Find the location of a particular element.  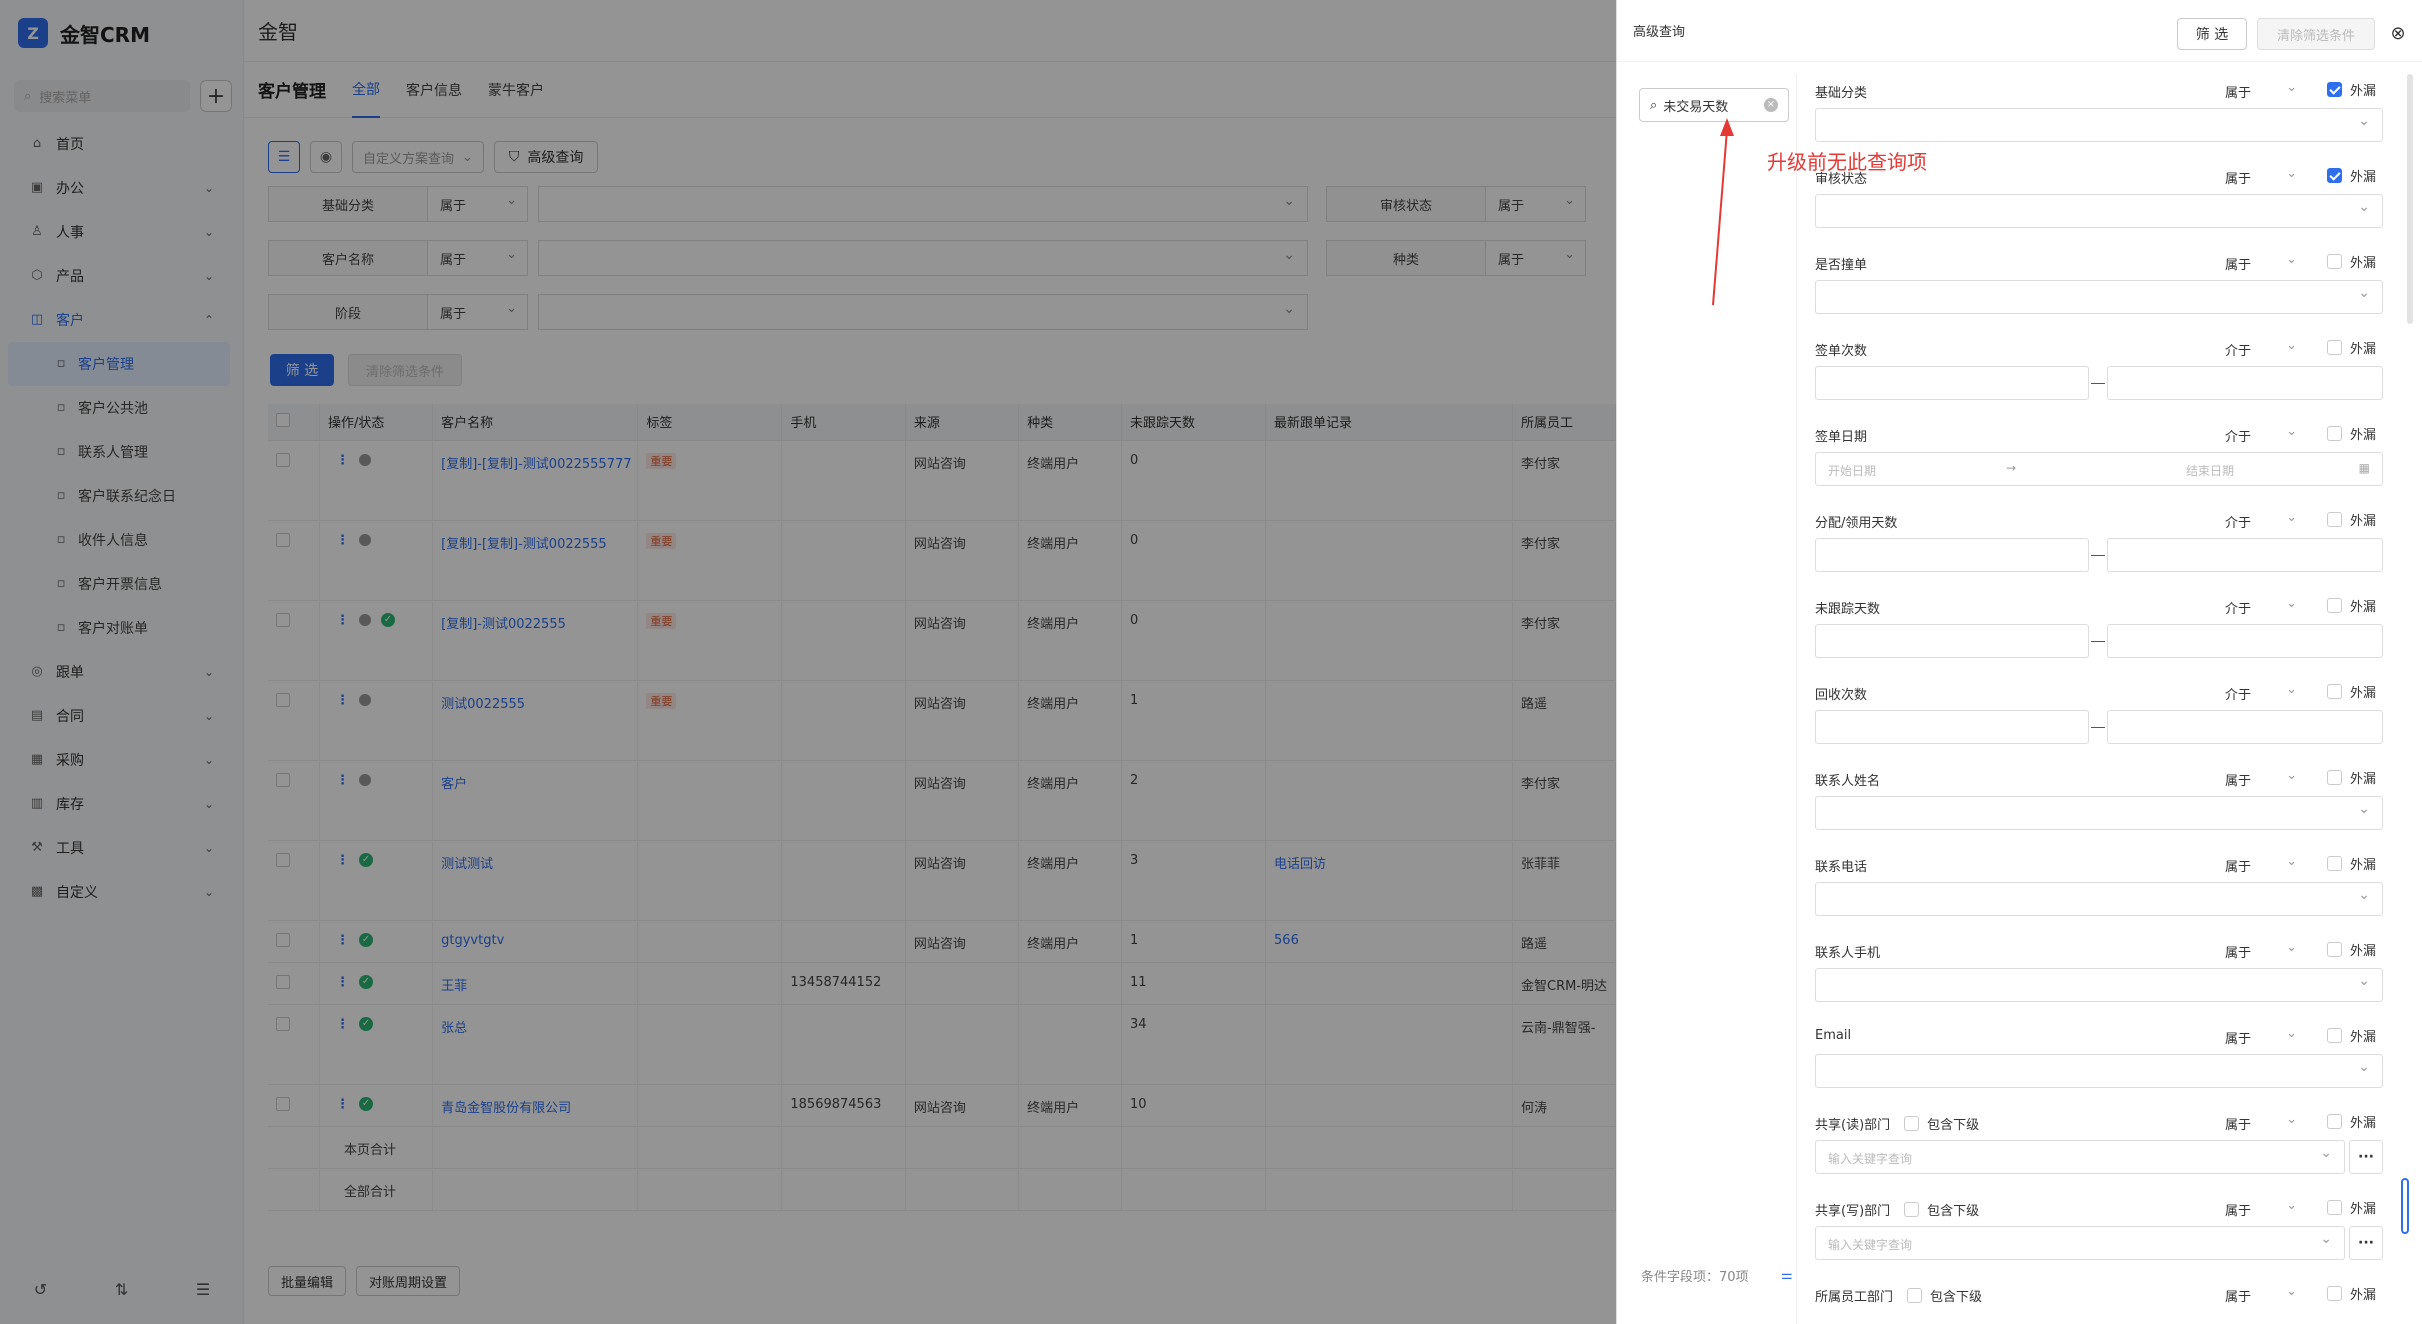

scroll-handle is located at coordinates (2405, 1206).